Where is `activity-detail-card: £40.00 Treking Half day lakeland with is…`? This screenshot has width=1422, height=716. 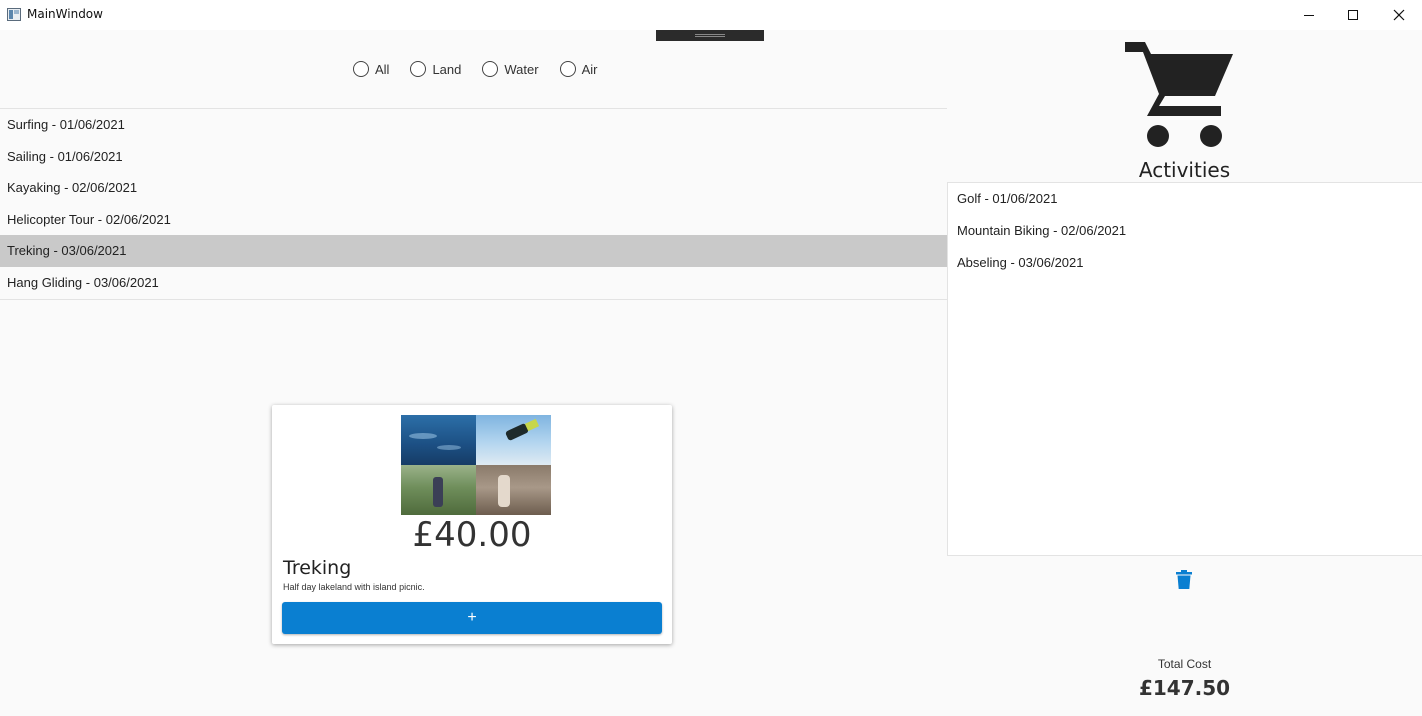 activity-detail-card: £40.00 Treking Half day lakeland with is… is located at coordinates (472, 524).